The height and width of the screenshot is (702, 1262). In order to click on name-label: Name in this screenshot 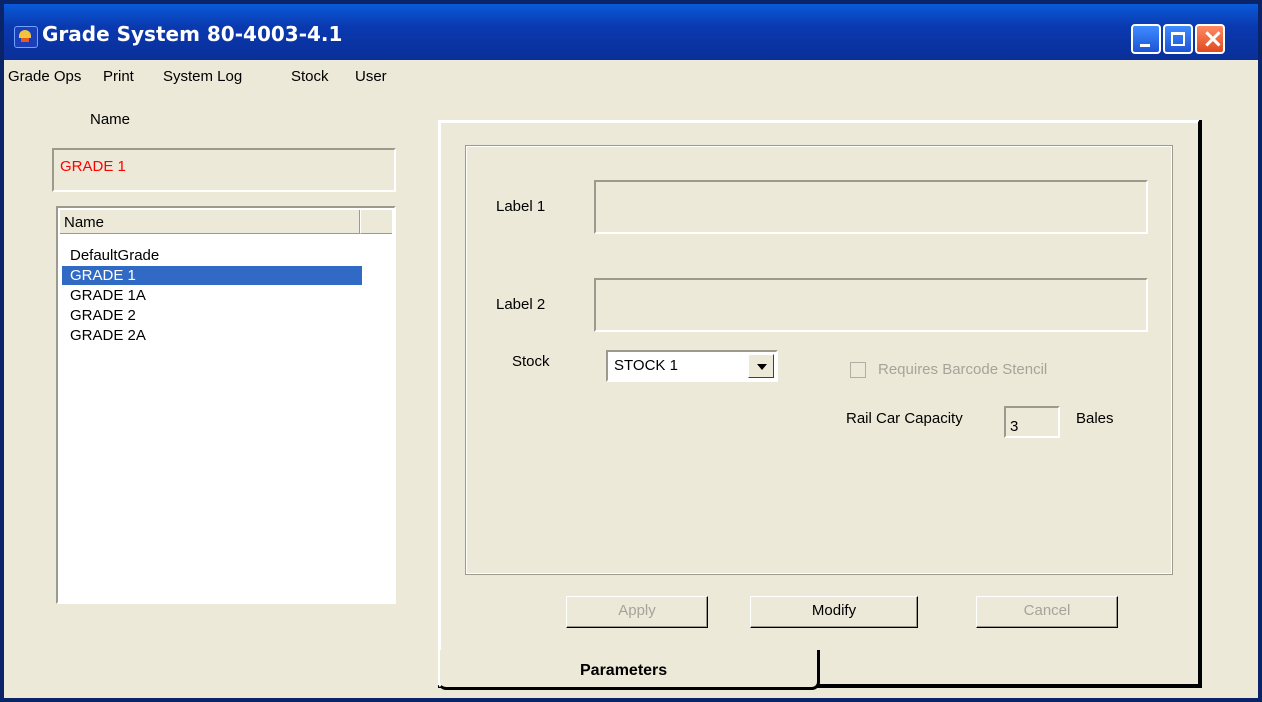, I will do `click(110, 119)`.